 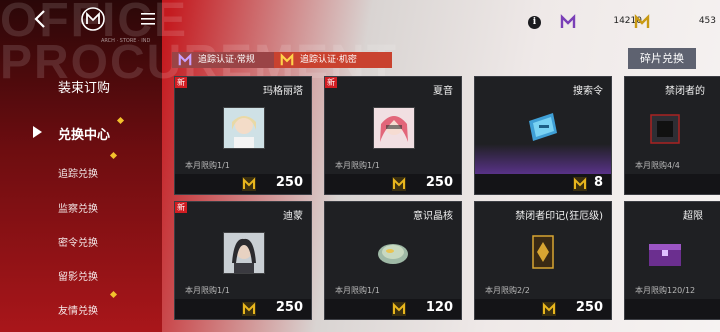 What do you see at coordinates (78, 209) in the screenshot?
I see `nav-inspection-exchange-label: 监察兑换` at bounding box center [78, 209].